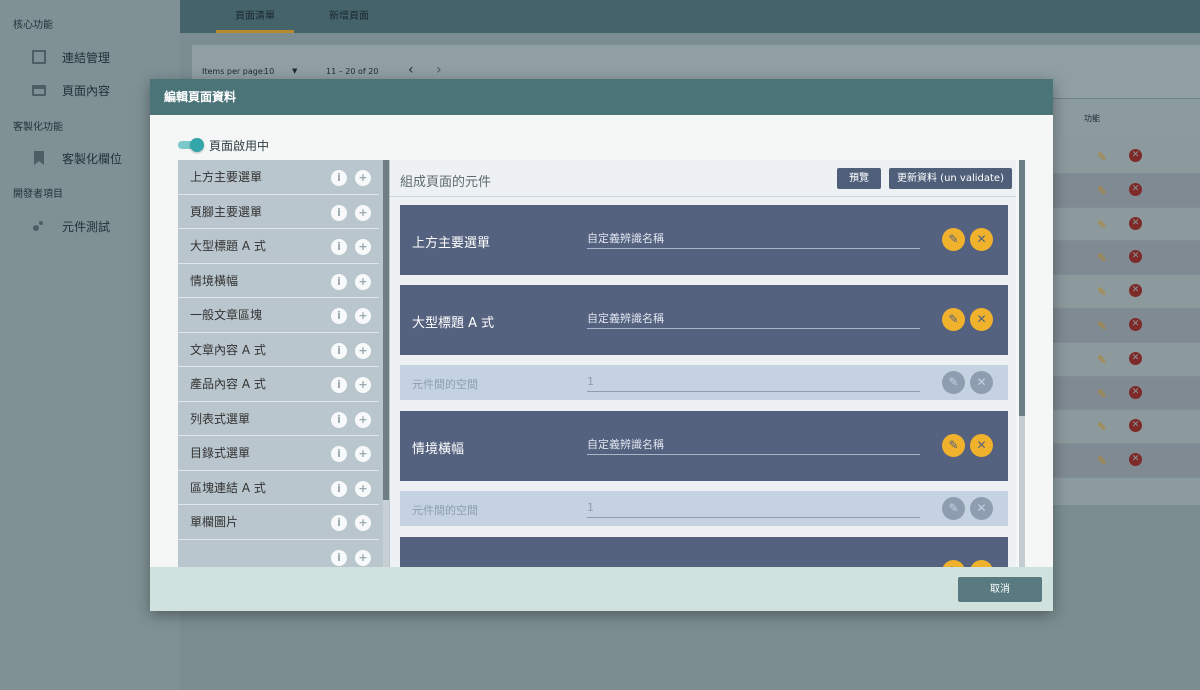 This screenshot has height=690, width=1200. I want to click on cancel-button: 取消, so click(1000, 589).